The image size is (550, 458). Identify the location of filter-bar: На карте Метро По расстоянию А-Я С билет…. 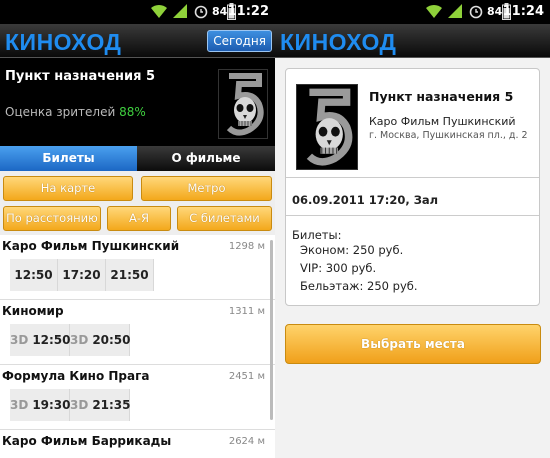
(137, 203).